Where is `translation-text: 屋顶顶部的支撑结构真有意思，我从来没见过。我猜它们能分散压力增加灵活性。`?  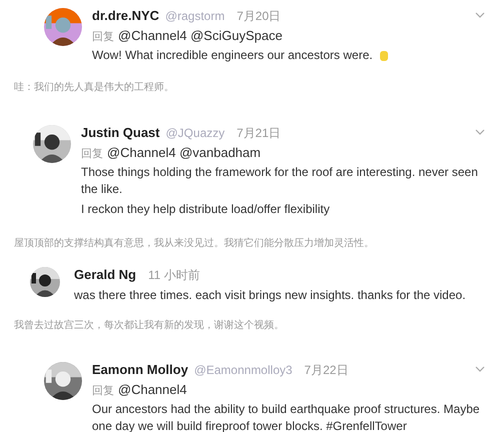 translation-text: 屋顶顶部的支撑结构真有意思，我从来没见过。我猜它们能分散压力增加灵活性。 is located at coordinates (194, 243).